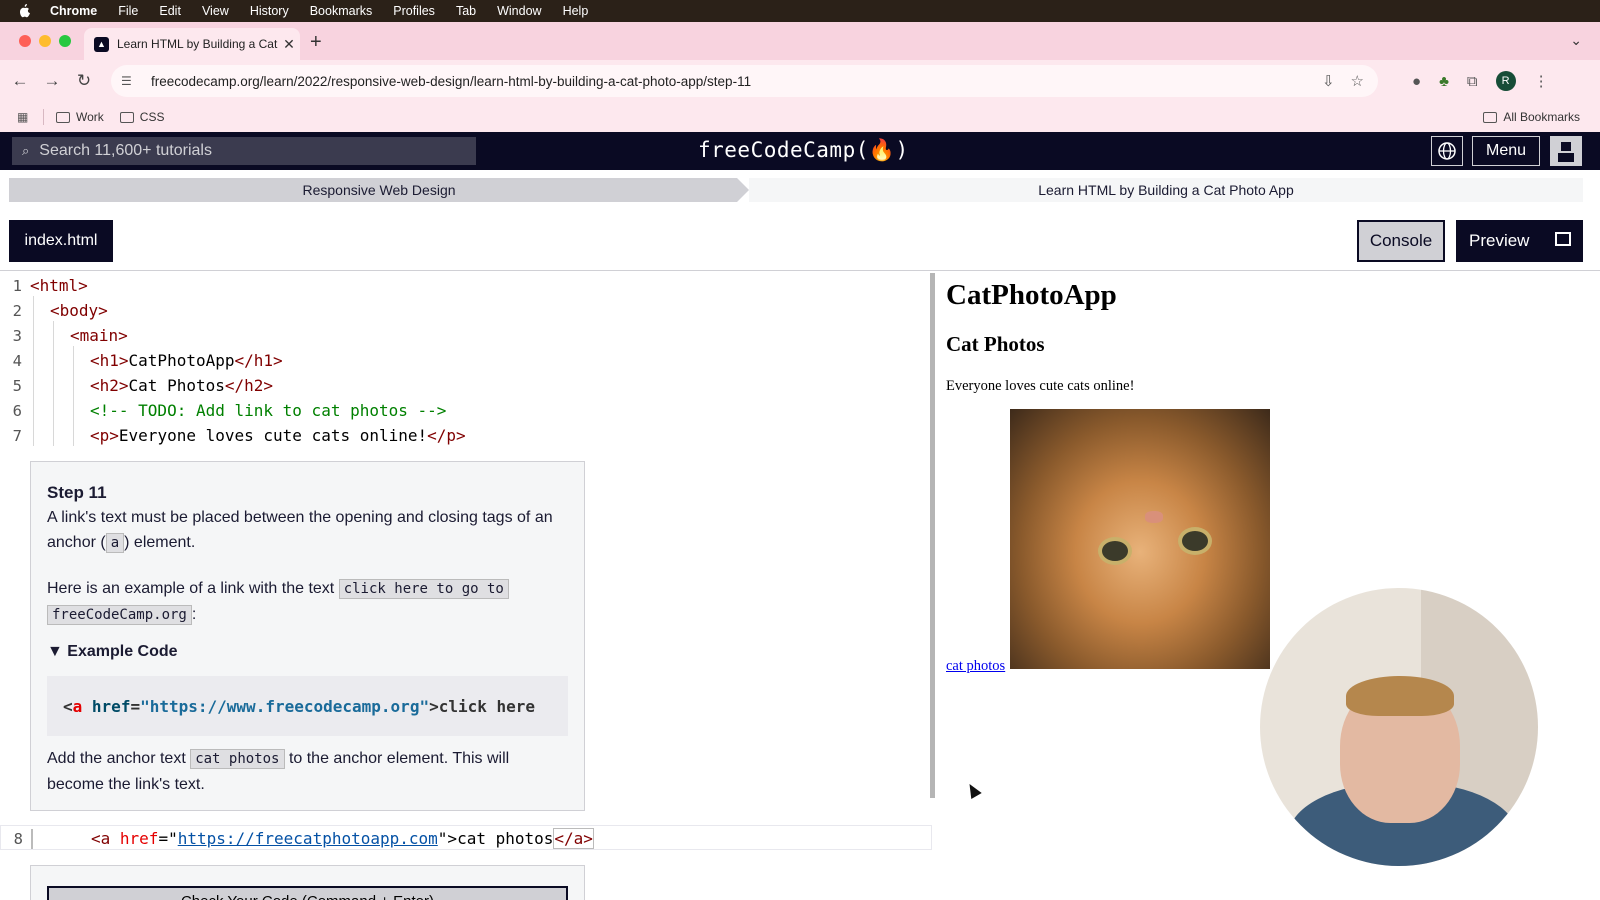 Image resolution: width=1600 pixels, height=900 pixels. I want to click on bookmark-star-icon: ☆, so click(1357, 81).